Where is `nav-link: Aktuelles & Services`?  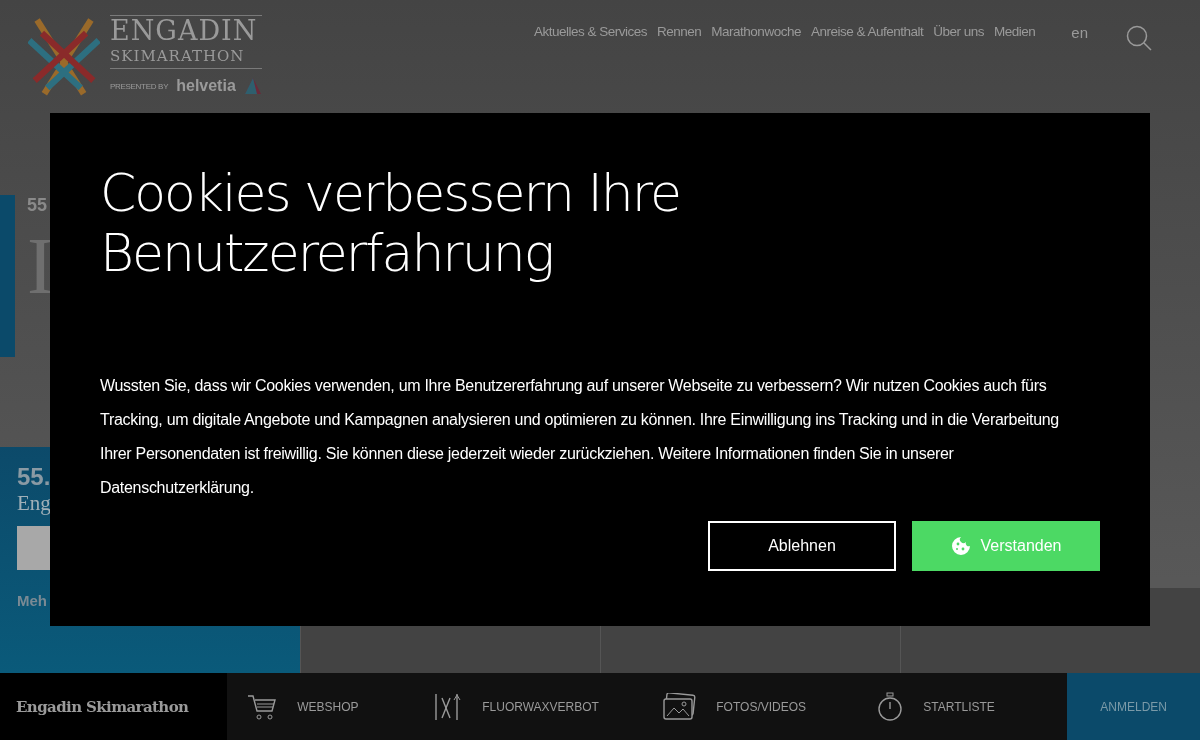
nav-link: Aktuelles & Services is located at coordinates (591, 31).